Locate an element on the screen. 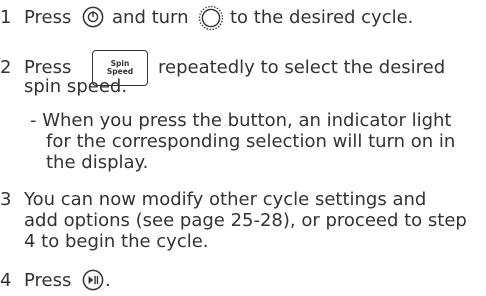 The width and height of the screenshot is (486, 296). spin-button-label-speed: Speed is located at coordinates (120, 71).